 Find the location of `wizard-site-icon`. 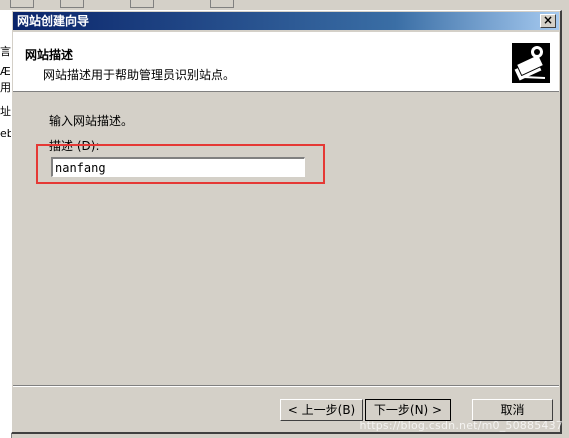

wizard-site-icon is located at coordinates (531, 63).